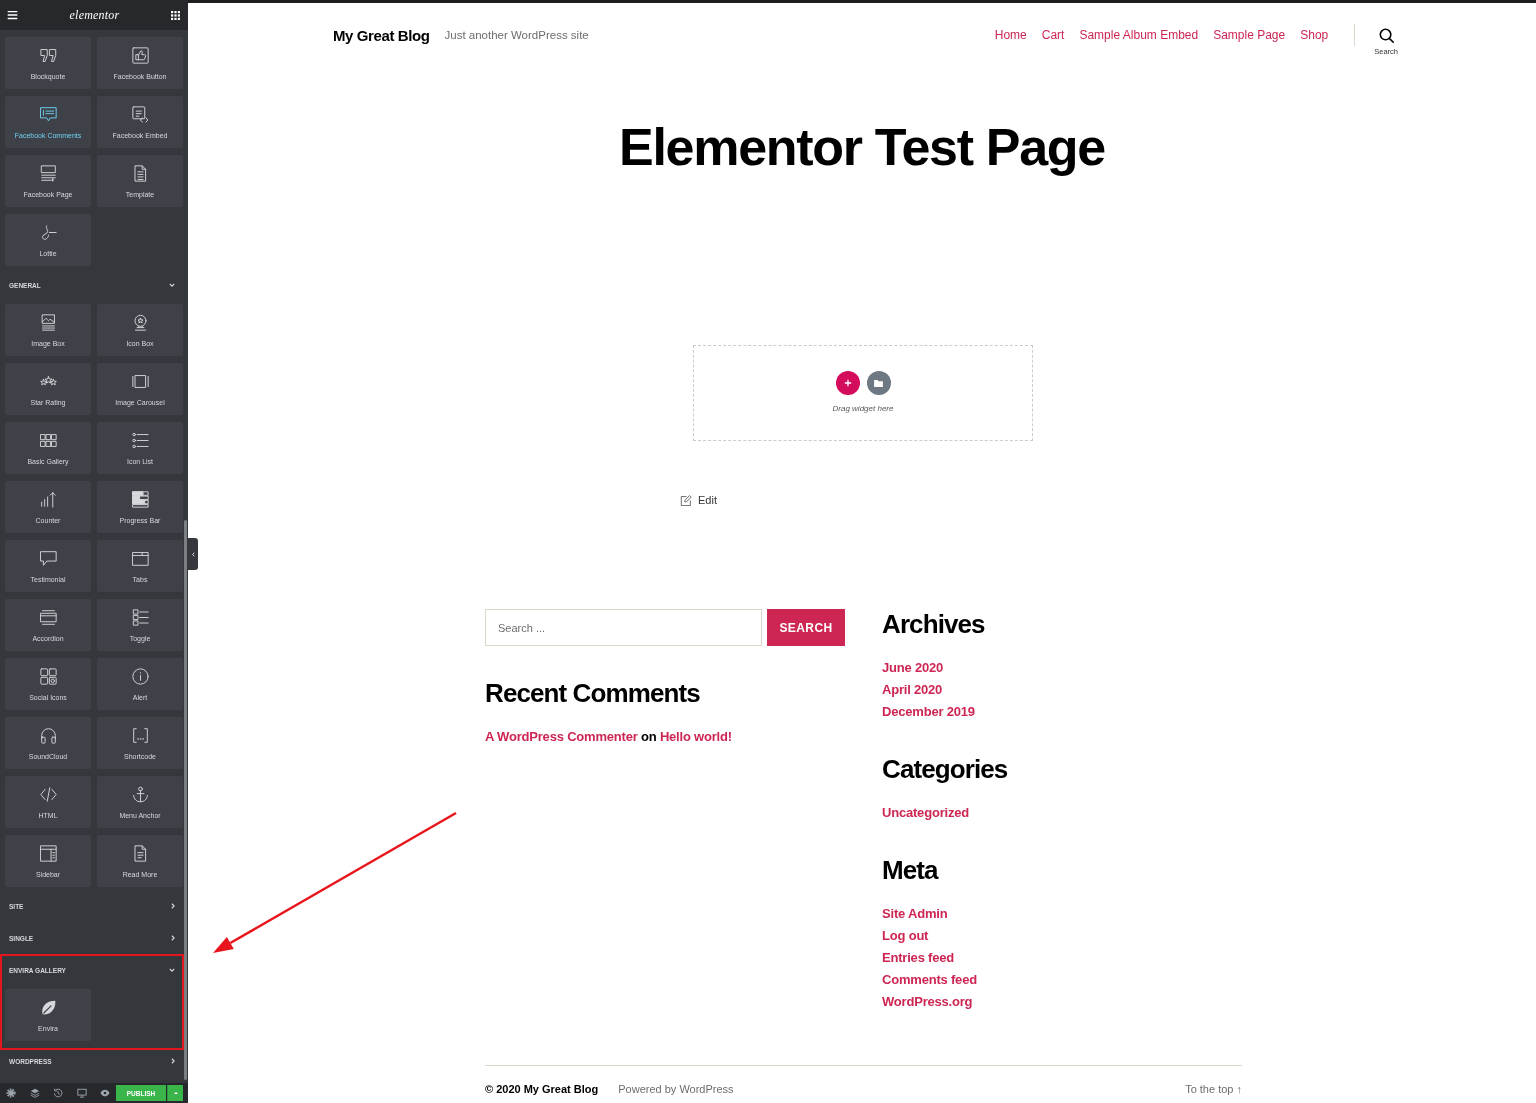  I want to click on social-squares-icon, so click(48, 676).